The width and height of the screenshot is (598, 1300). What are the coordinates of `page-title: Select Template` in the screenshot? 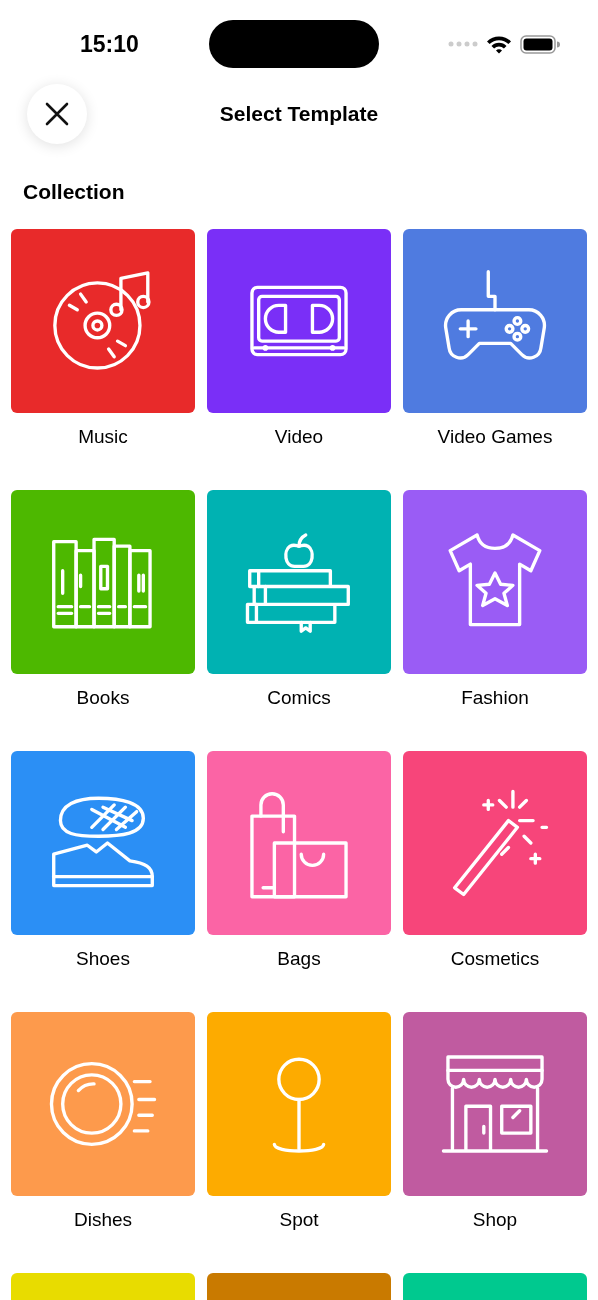 It's located at (299, 114).